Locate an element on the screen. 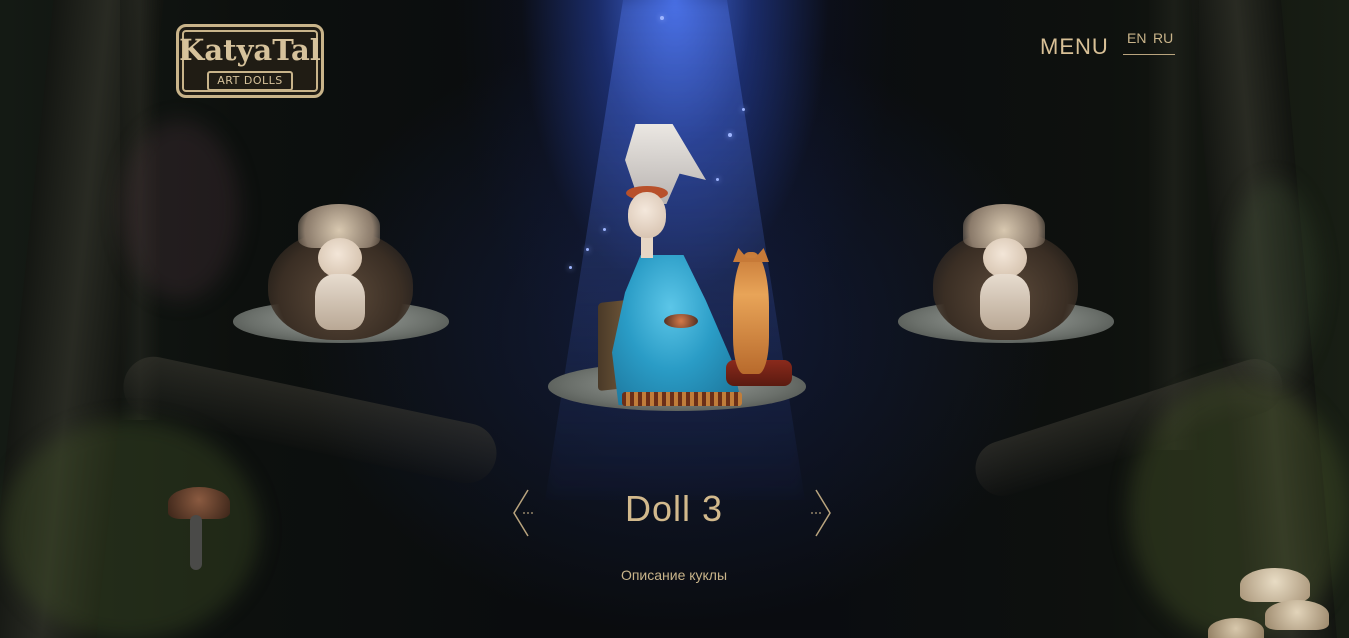 The width and height of the screenshot is (1349, 638). doll-title: Doll 3 is located at coordinates (674, 508).